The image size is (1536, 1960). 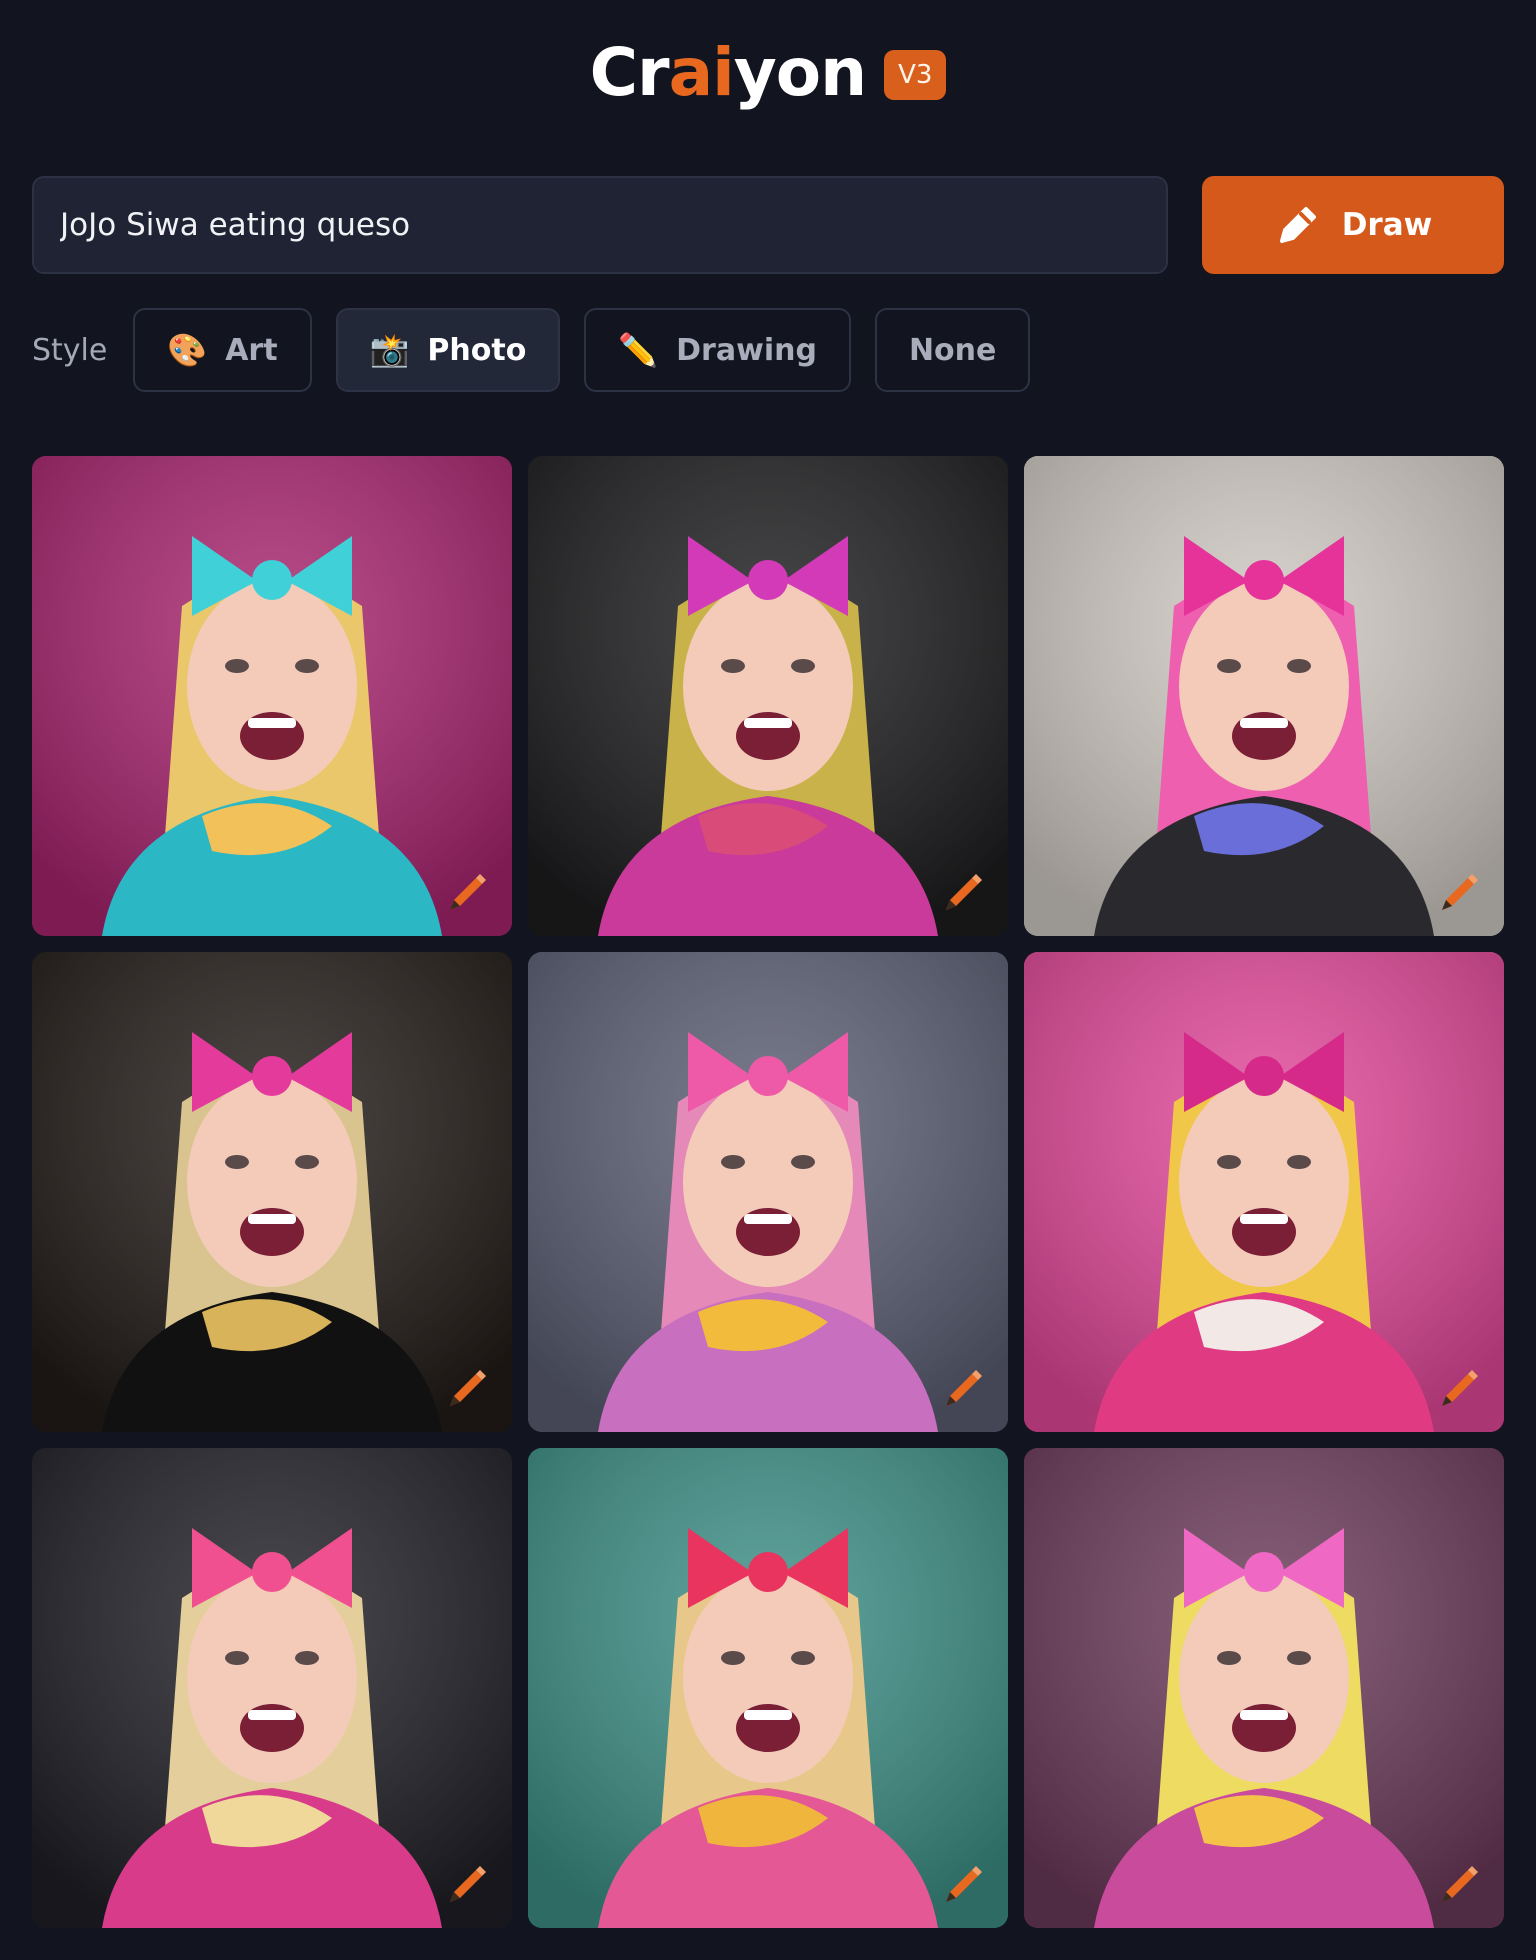 What do you see at coordinates (222, 350) in the screenshot?
I see `style-art-button: 🎨 Art` at bounding box center [222, 350].